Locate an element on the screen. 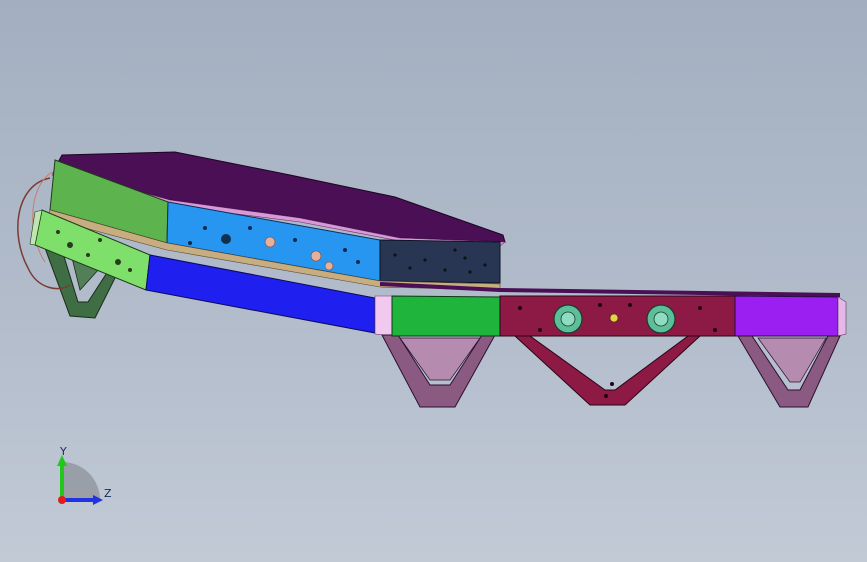  purple-box-end is located at coordinates (842, 316).